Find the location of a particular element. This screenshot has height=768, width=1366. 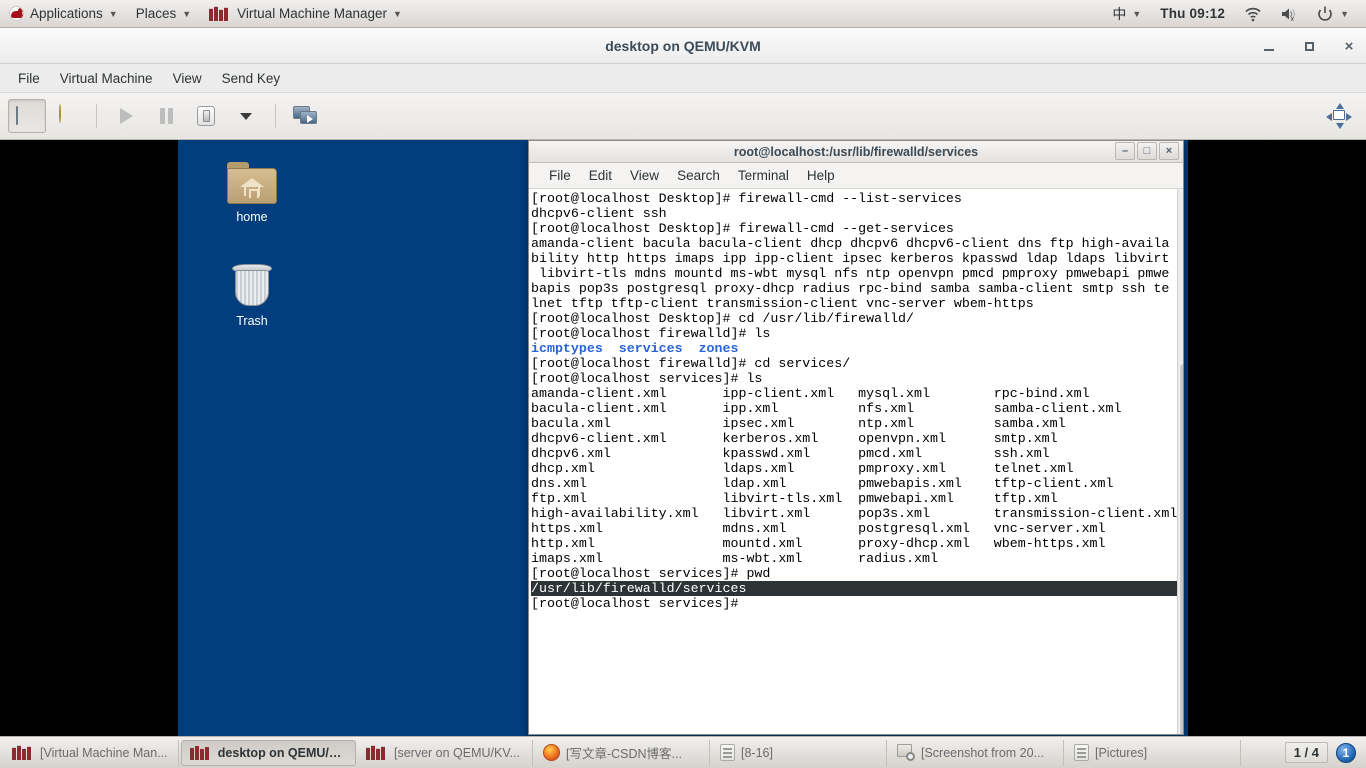

terminal-menu-view: View is located at coordinates (644, 175).